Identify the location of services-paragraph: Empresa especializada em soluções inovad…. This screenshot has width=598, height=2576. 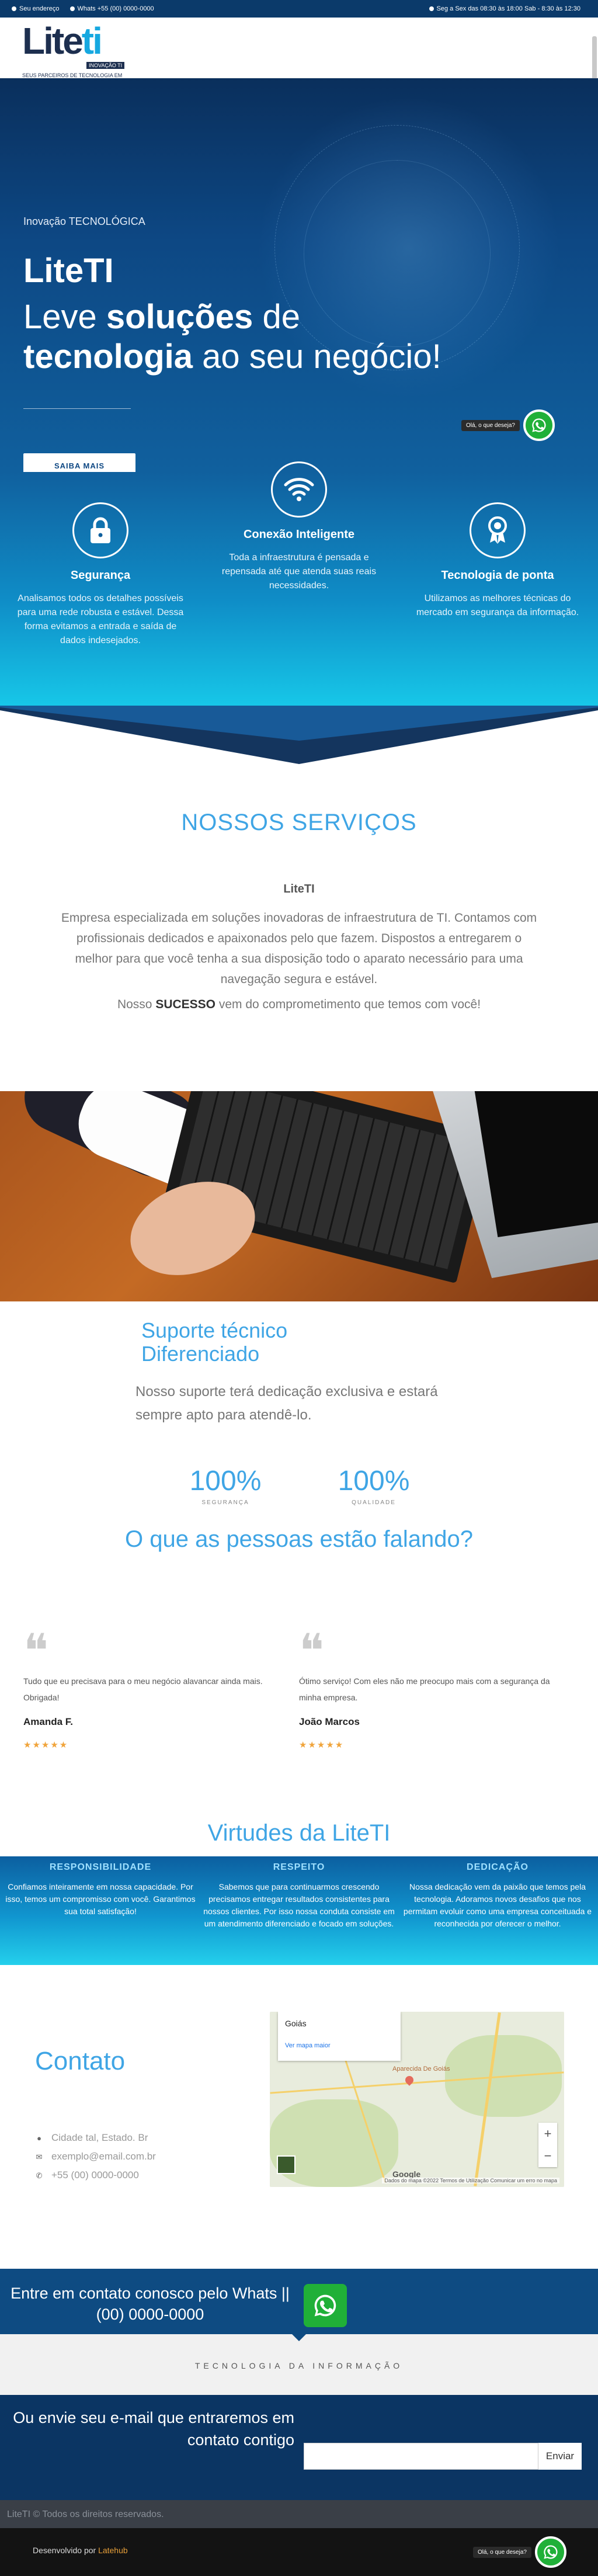
(299, 949).